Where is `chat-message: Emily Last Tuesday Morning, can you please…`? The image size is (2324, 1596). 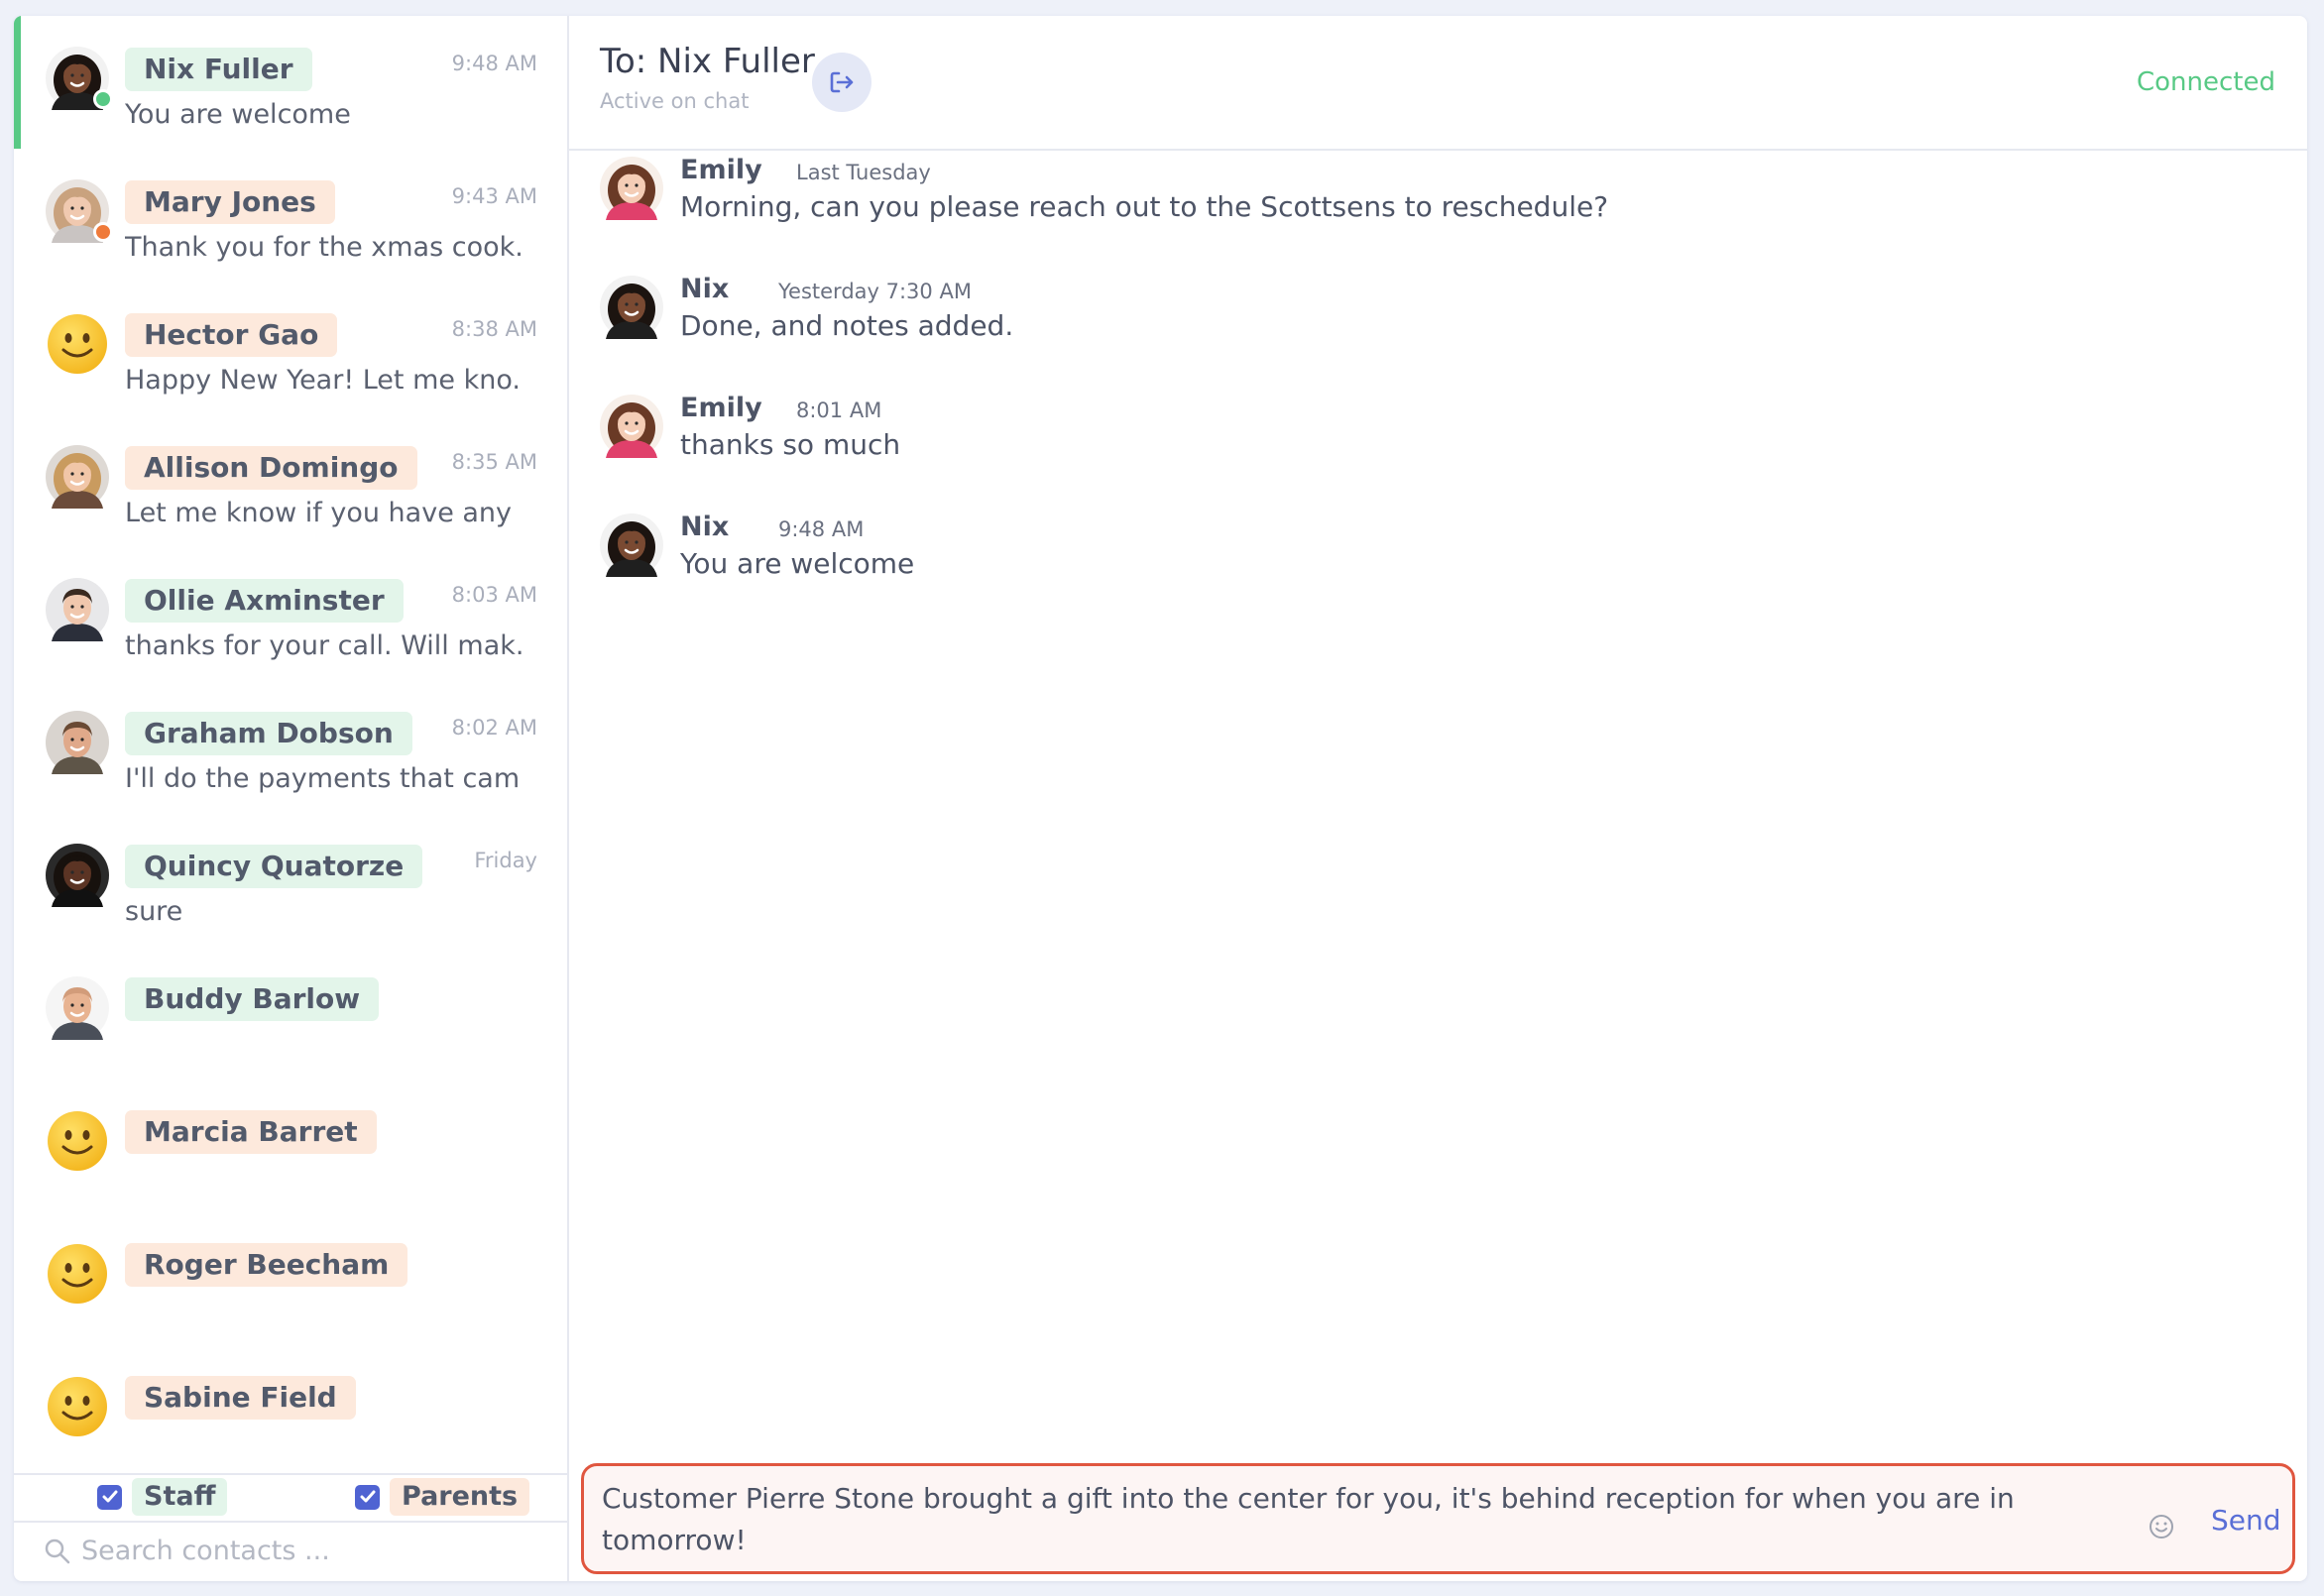 chat-message: Emily Last Tuesday Morning, can you please… is located at coordinates (1393, 201).